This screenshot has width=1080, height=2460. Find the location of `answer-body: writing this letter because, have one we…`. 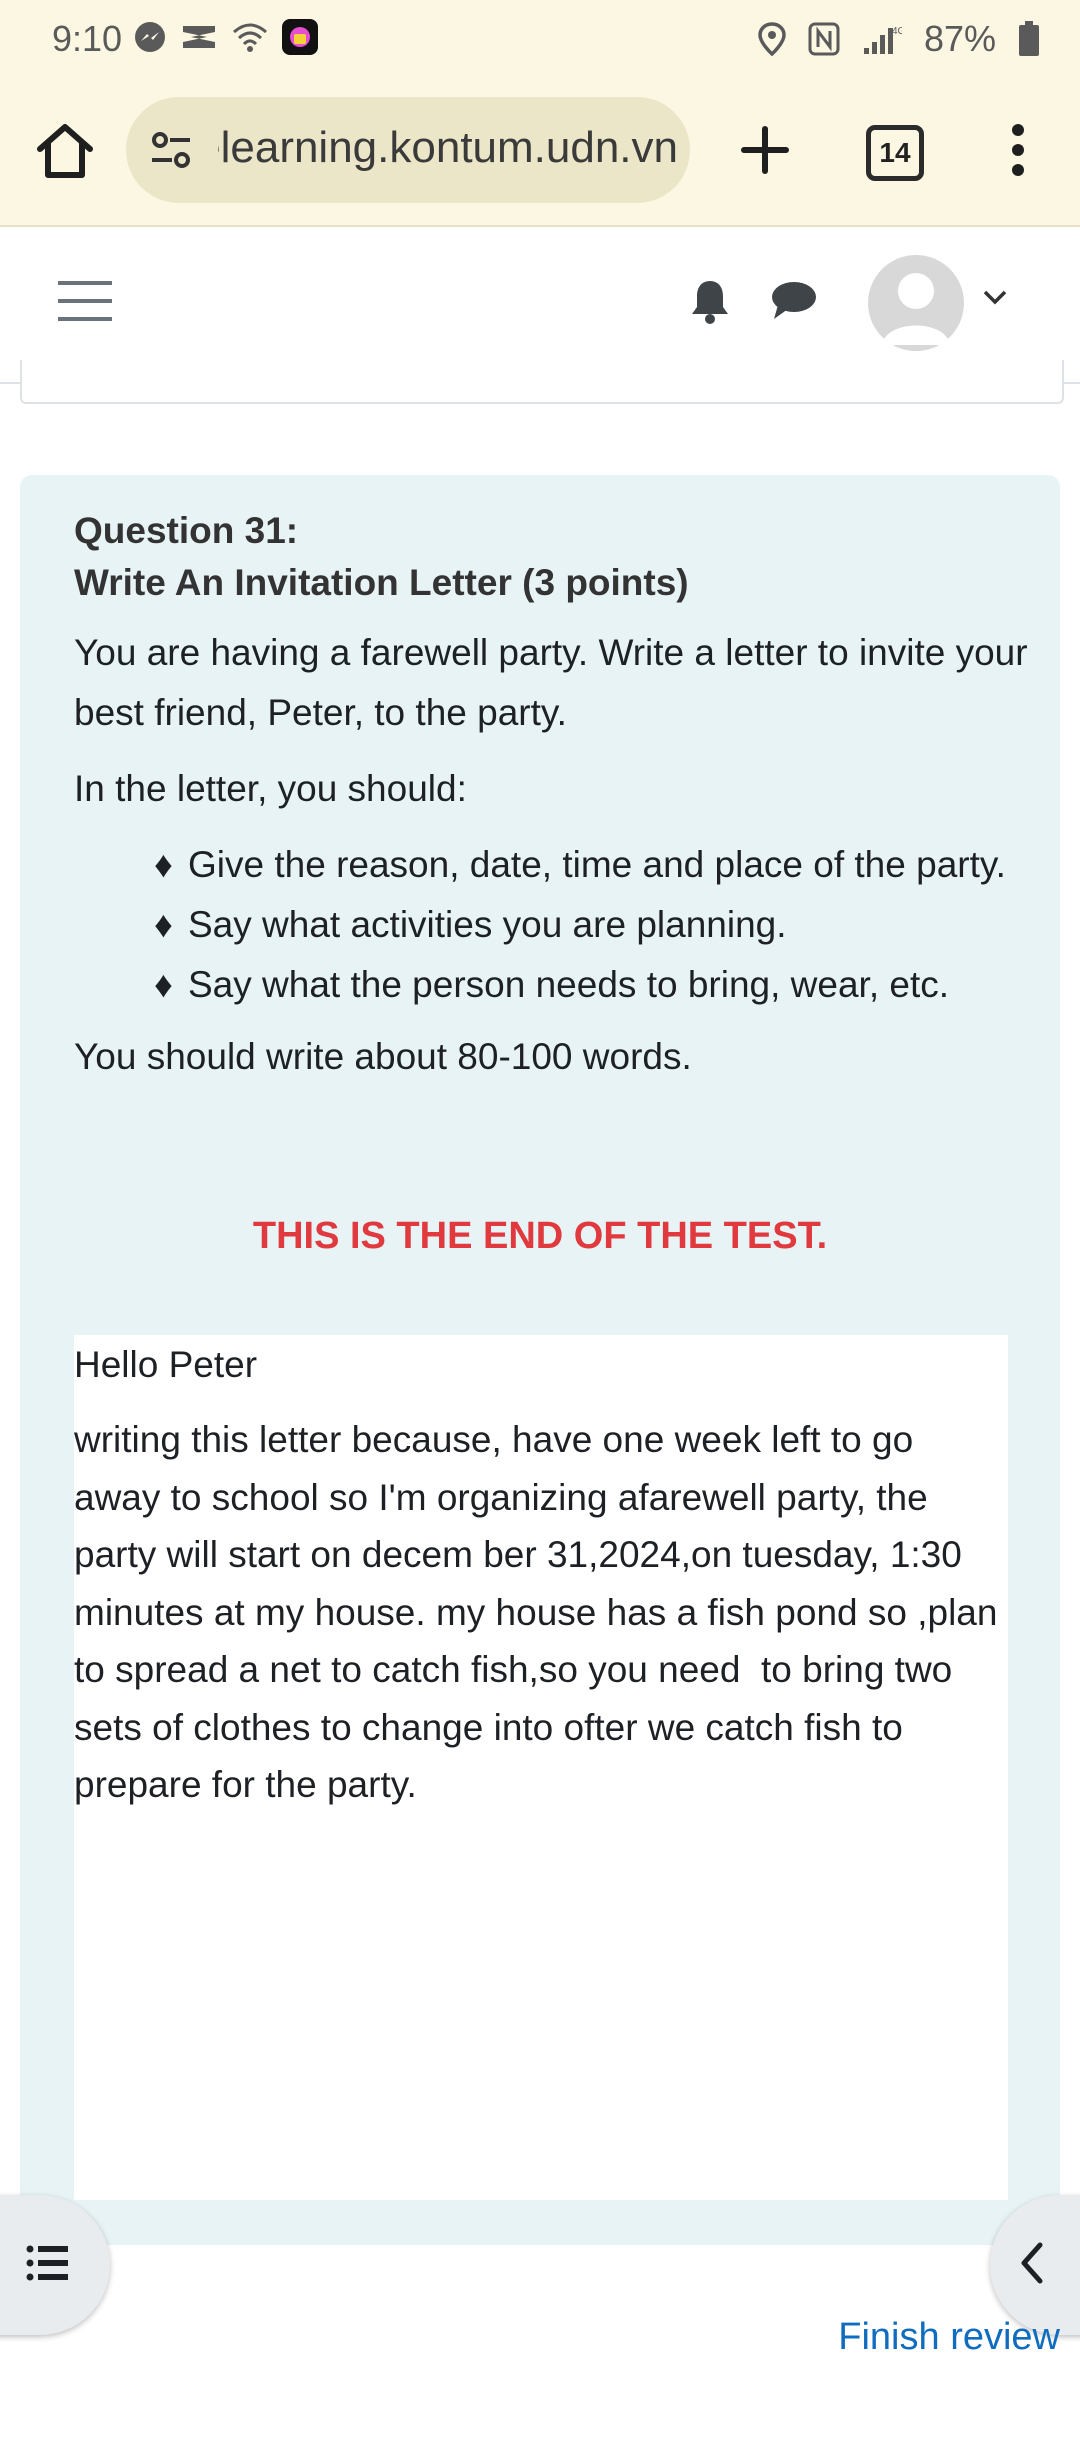

answer-body: writing this letter because, have one we… is located at coordinates (541, 1612).